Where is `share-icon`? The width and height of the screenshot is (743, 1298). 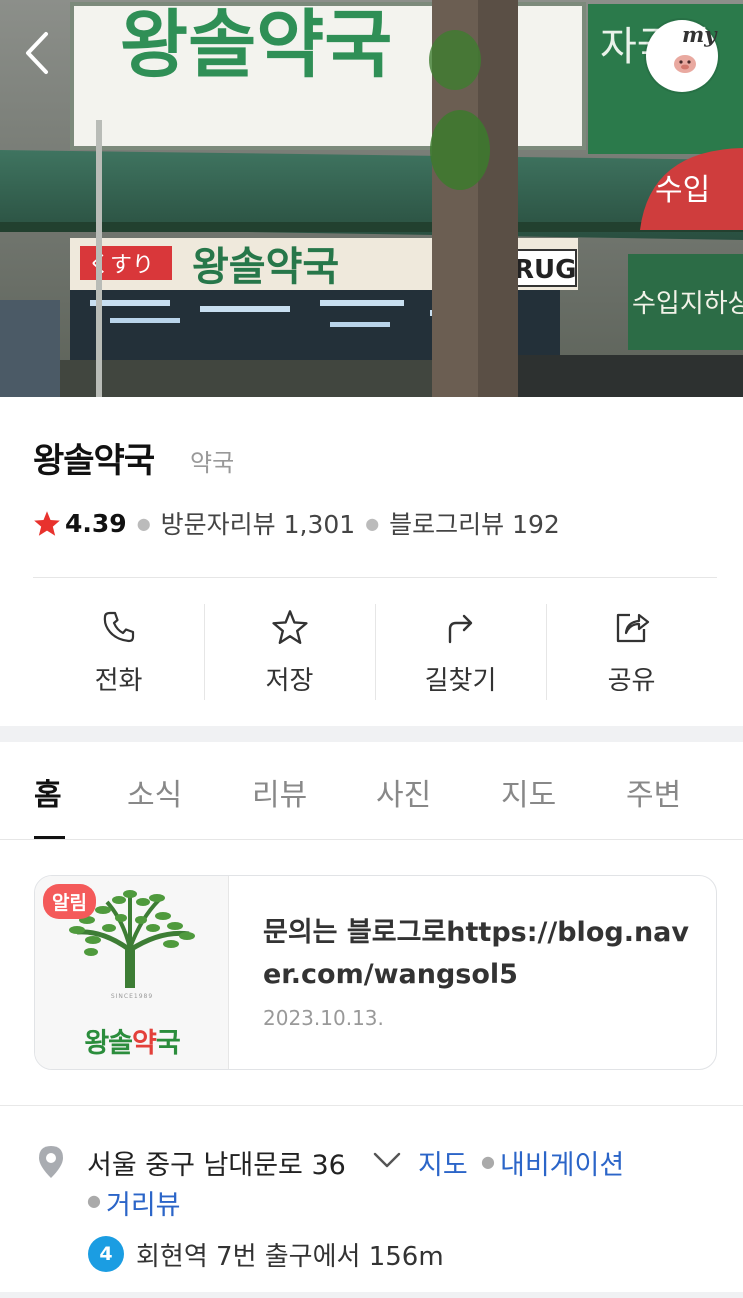 share-icon is located at coordinates (632, 628).